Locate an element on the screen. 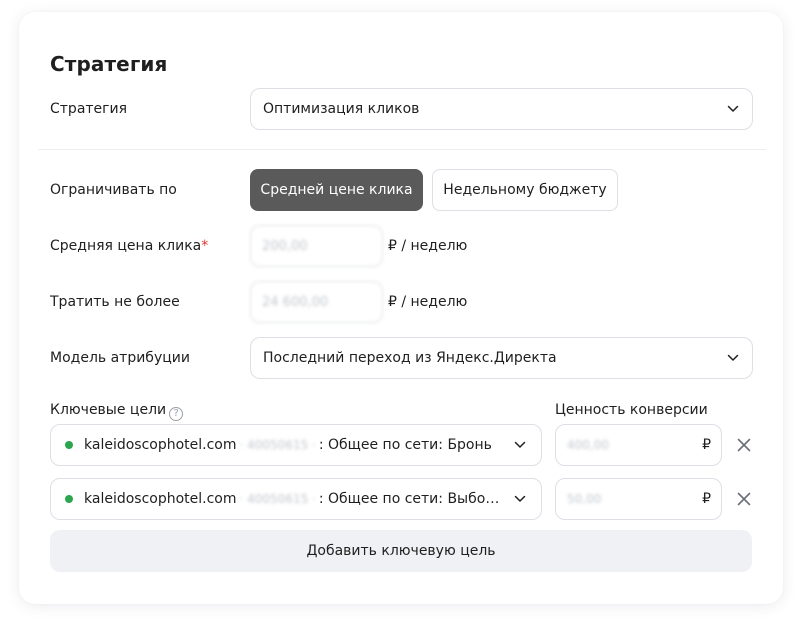 The height and width of the screenshot is (626, 800). goal-name: : Общее по сети: Бронь is located at coordinates (405, 445).